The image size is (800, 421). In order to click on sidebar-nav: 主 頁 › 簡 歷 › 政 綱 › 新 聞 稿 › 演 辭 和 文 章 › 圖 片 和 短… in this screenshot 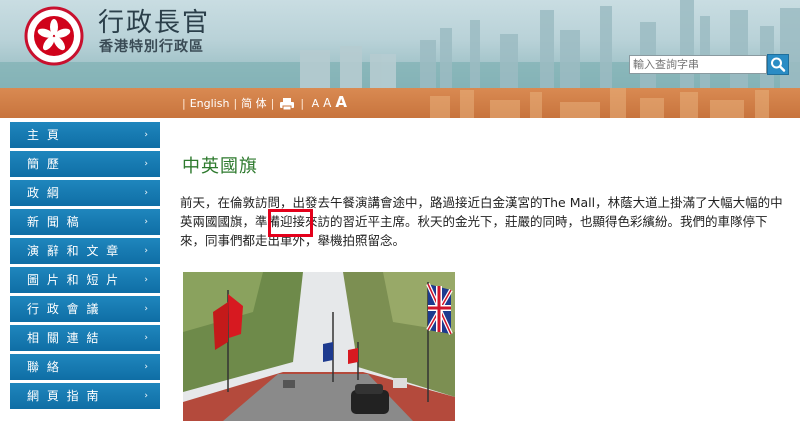, I will do `click(85, 269)`.